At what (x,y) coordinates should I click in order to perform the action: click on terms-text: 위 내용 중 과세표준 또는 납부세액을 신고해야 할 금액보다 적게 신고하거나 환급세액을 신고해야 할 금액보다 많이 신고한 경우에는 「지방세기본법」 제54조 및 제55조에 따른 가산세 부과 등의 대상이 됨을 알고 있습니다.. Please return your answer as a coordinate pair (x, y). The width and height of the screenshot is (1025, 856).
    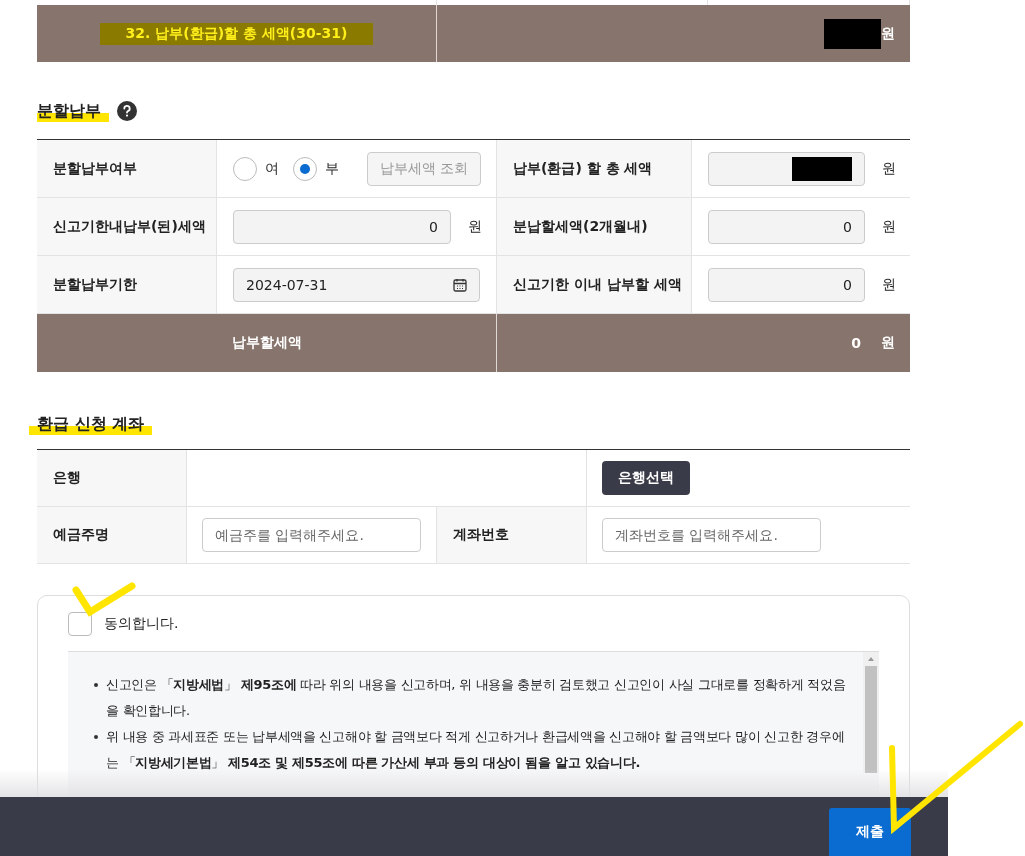
    Looking at the image, I should click on (476, 750).